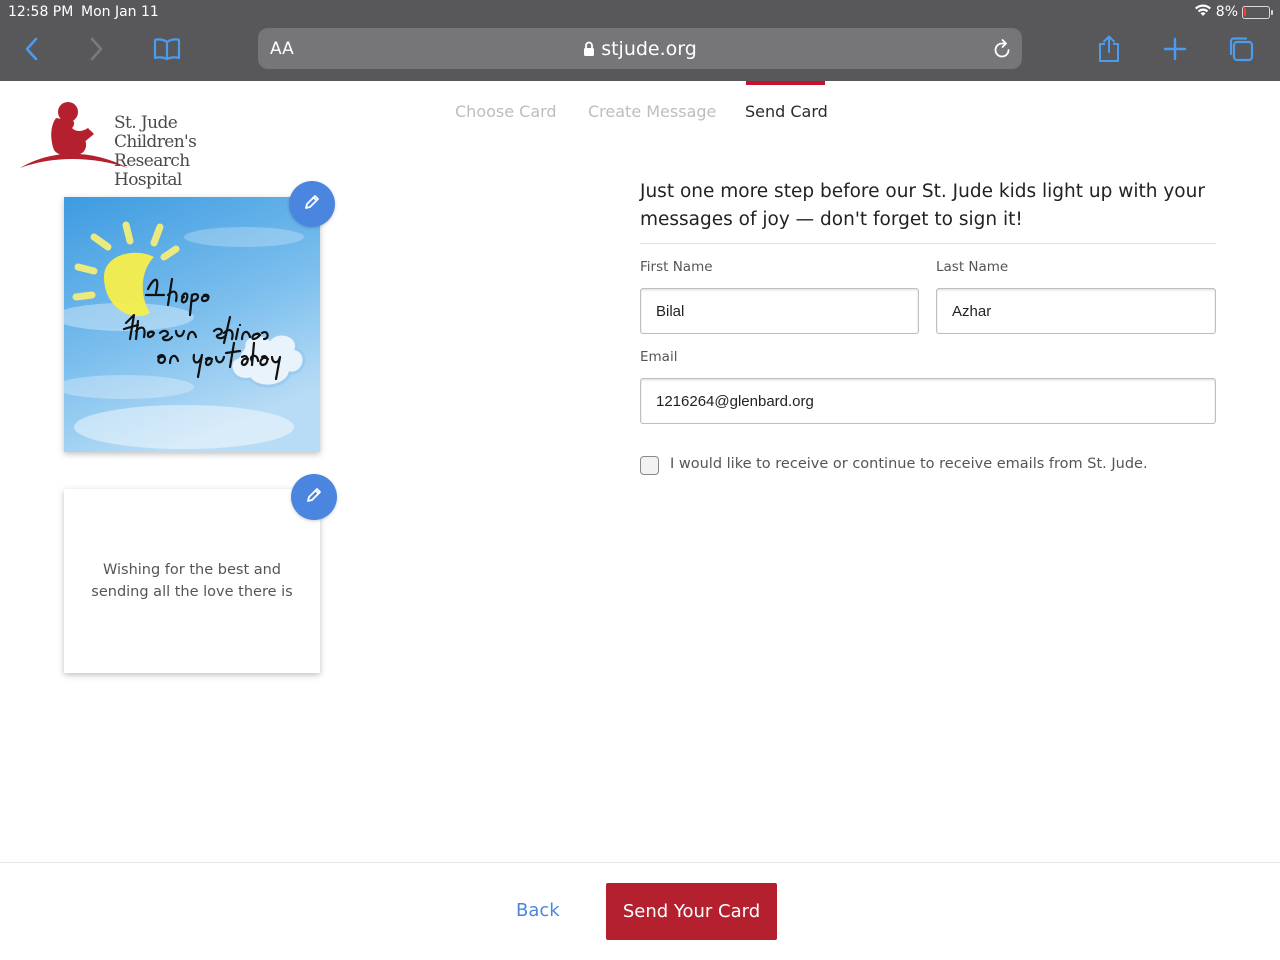 This screenshot has width=1280, height=960. I want to click on status-time: 12:58 PM, so click(41, 12).